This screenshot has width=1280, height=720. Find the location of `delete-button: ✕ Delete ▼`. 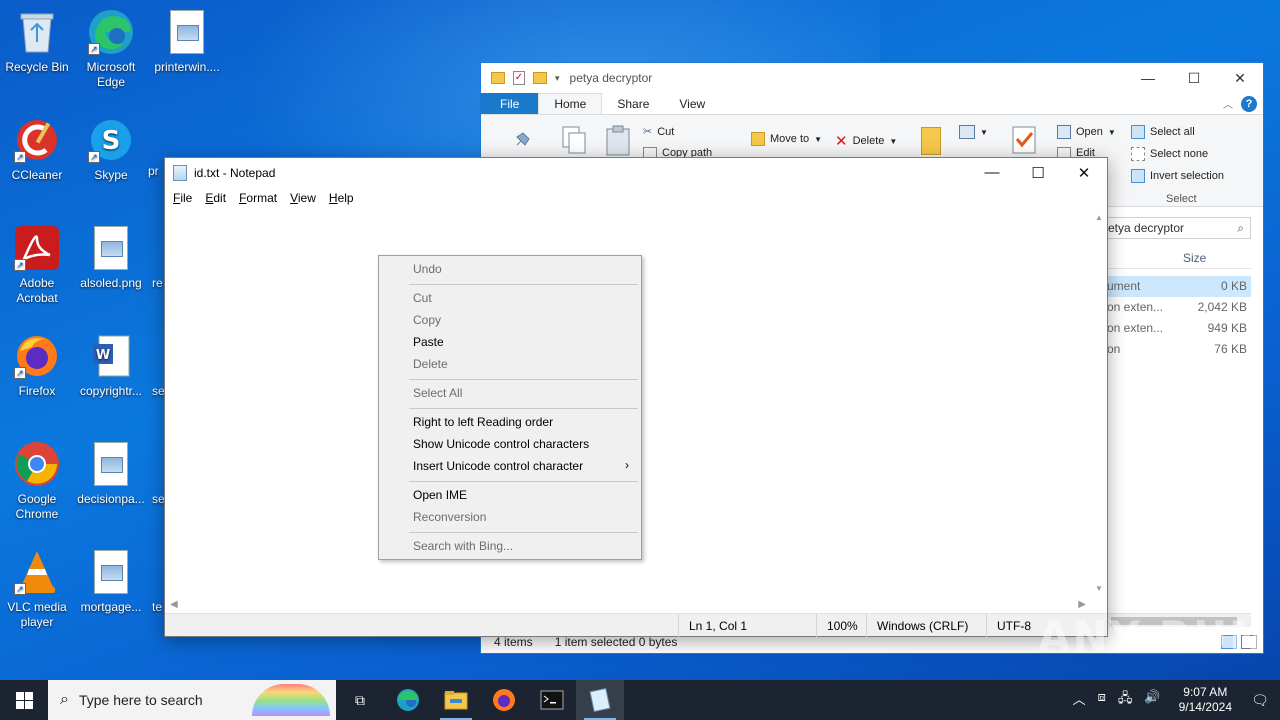

delete-button: ✕ Delete ▼ is located at coordinates (866, 141).